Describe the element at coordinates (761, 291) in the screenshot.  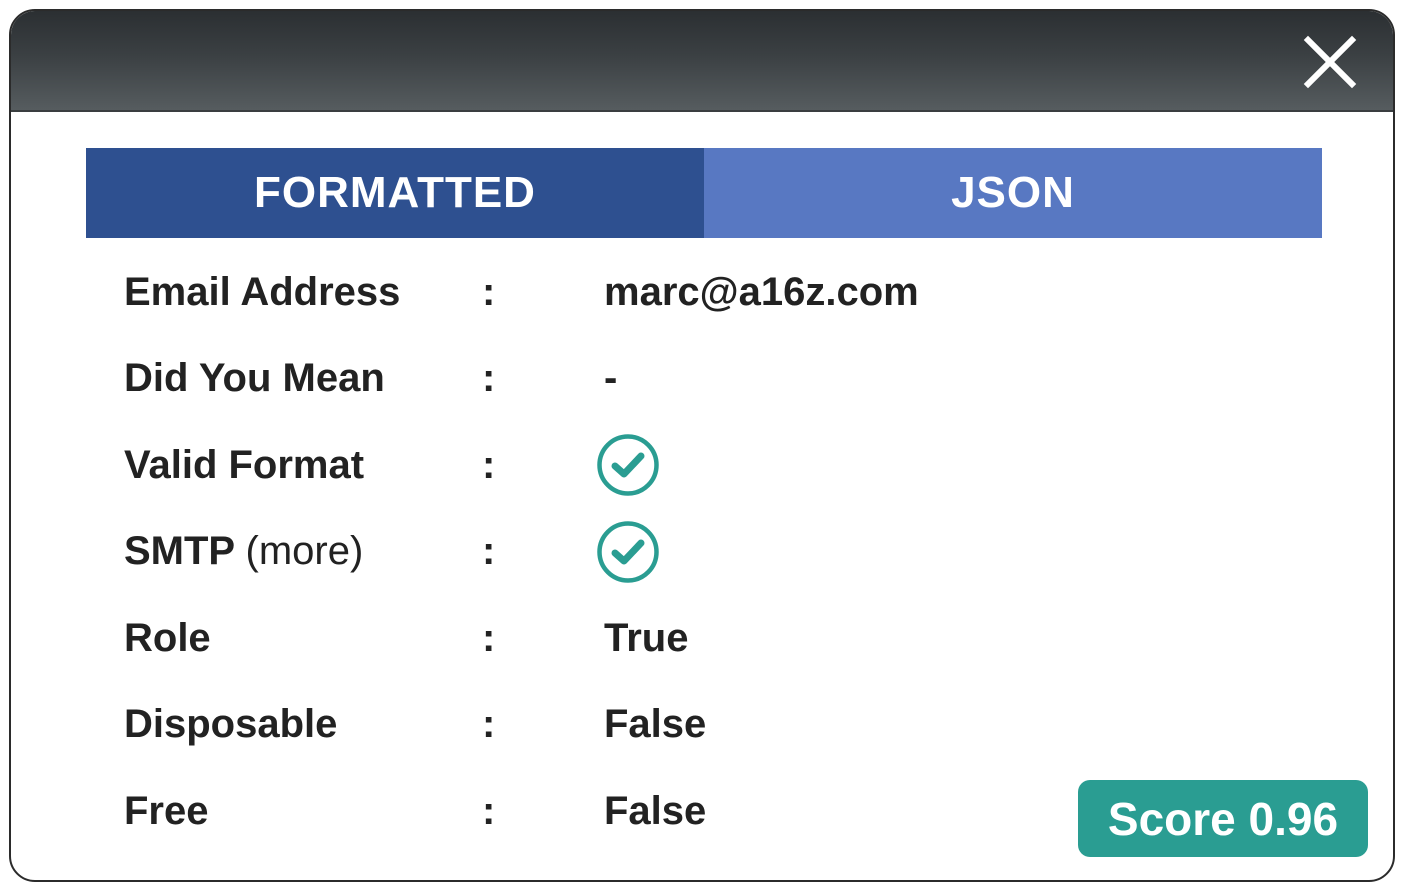
I see `row-value: marc@a16z.com` at that location.